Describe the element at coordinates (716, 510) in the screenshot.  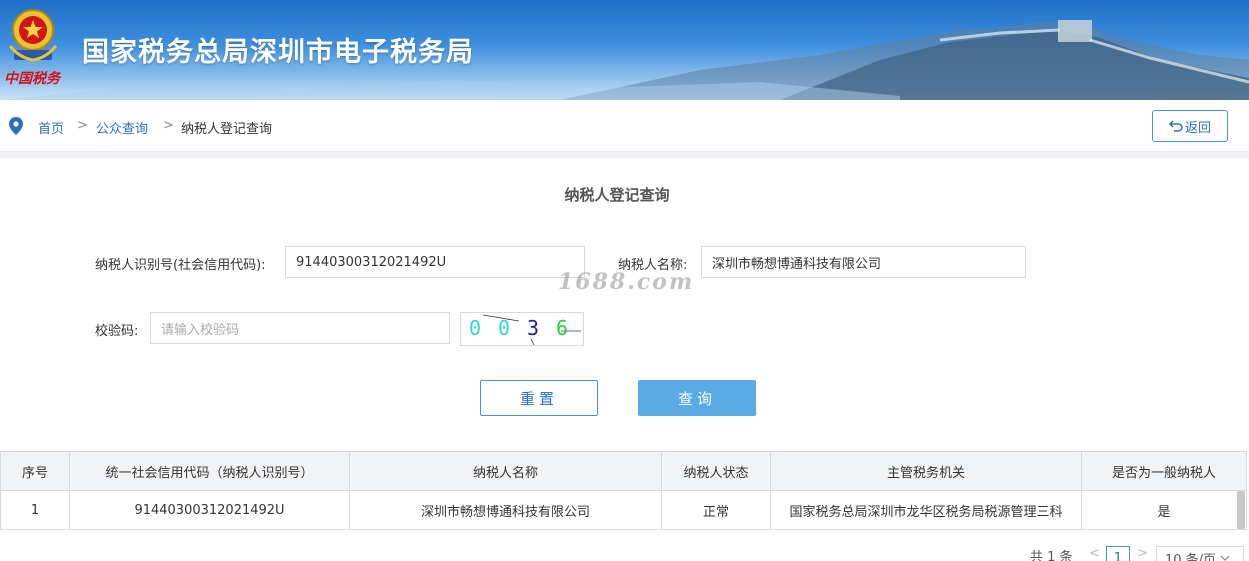
I see `table-cell: 正常` at that location.